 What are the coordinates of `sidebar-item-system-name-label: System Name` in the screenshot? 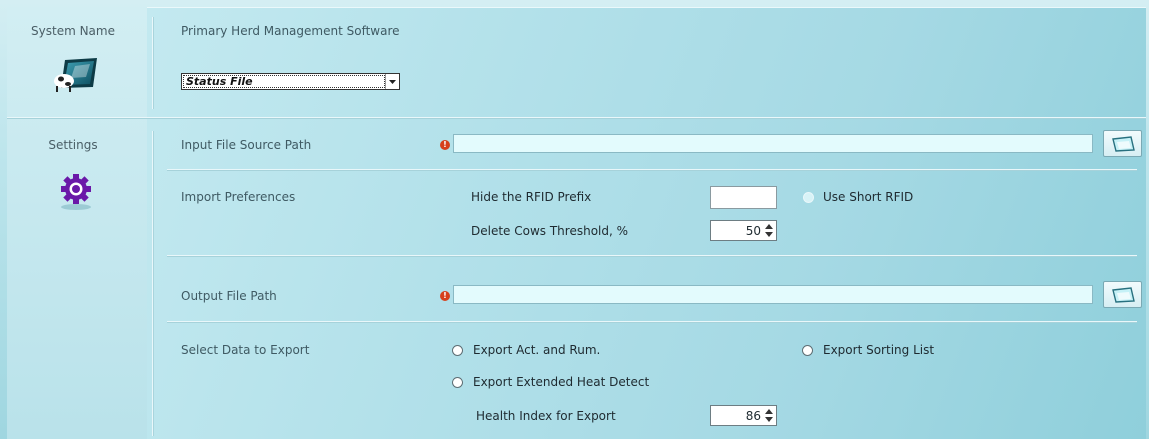 It's located at (73, 31).